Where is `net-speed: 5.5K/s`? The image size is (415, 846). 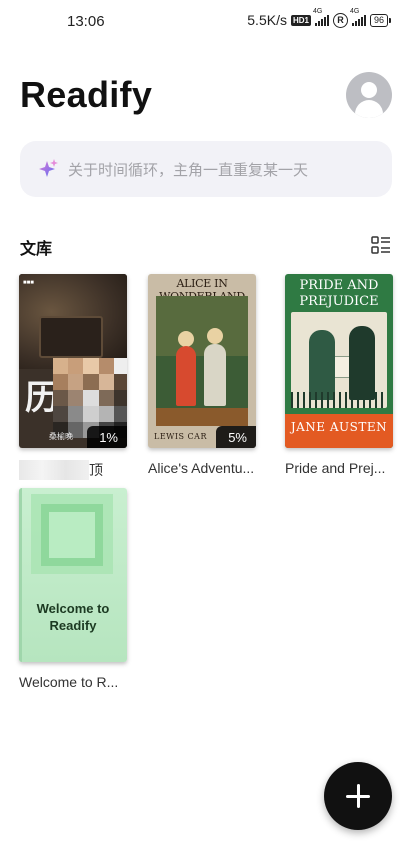 net-speed: 5.5K/s is located at coordinates (267, 20).